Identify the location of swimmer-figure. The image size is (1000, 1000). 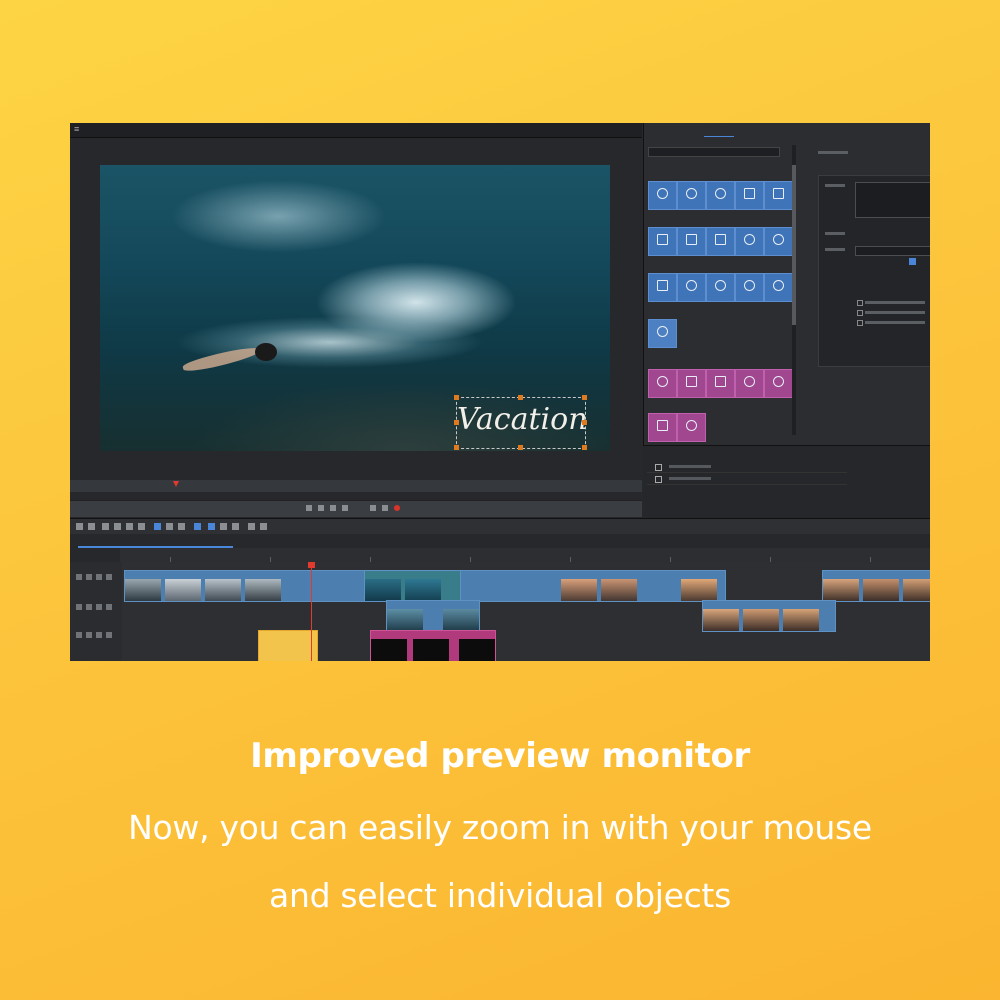
(222, 359).